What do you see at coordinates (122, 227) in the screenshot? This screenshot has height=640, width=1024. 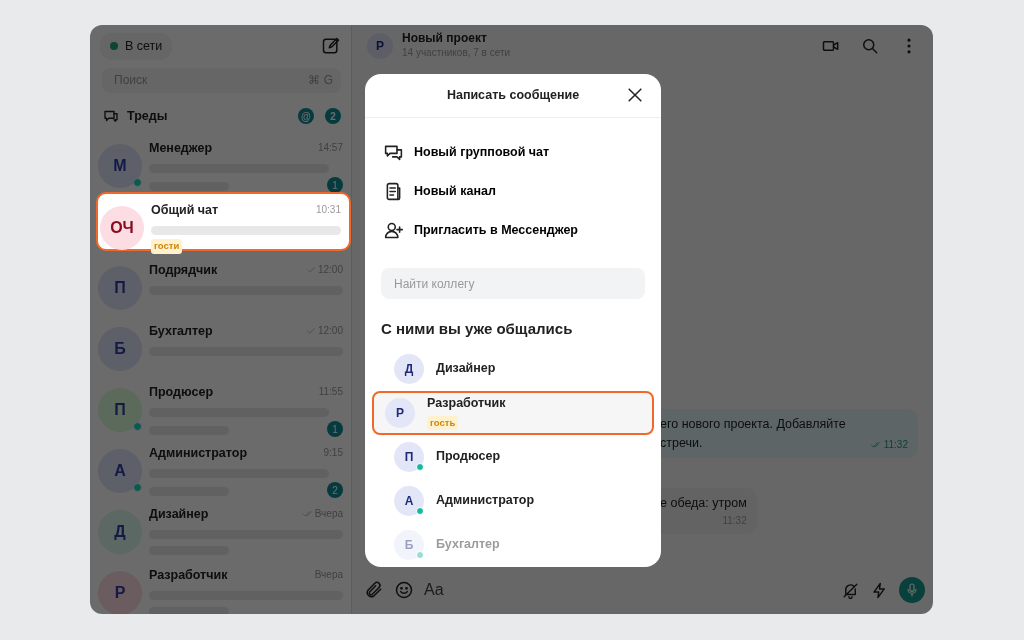 I see `avatar-initials: ОЧ` at bounding box center [122, 227].